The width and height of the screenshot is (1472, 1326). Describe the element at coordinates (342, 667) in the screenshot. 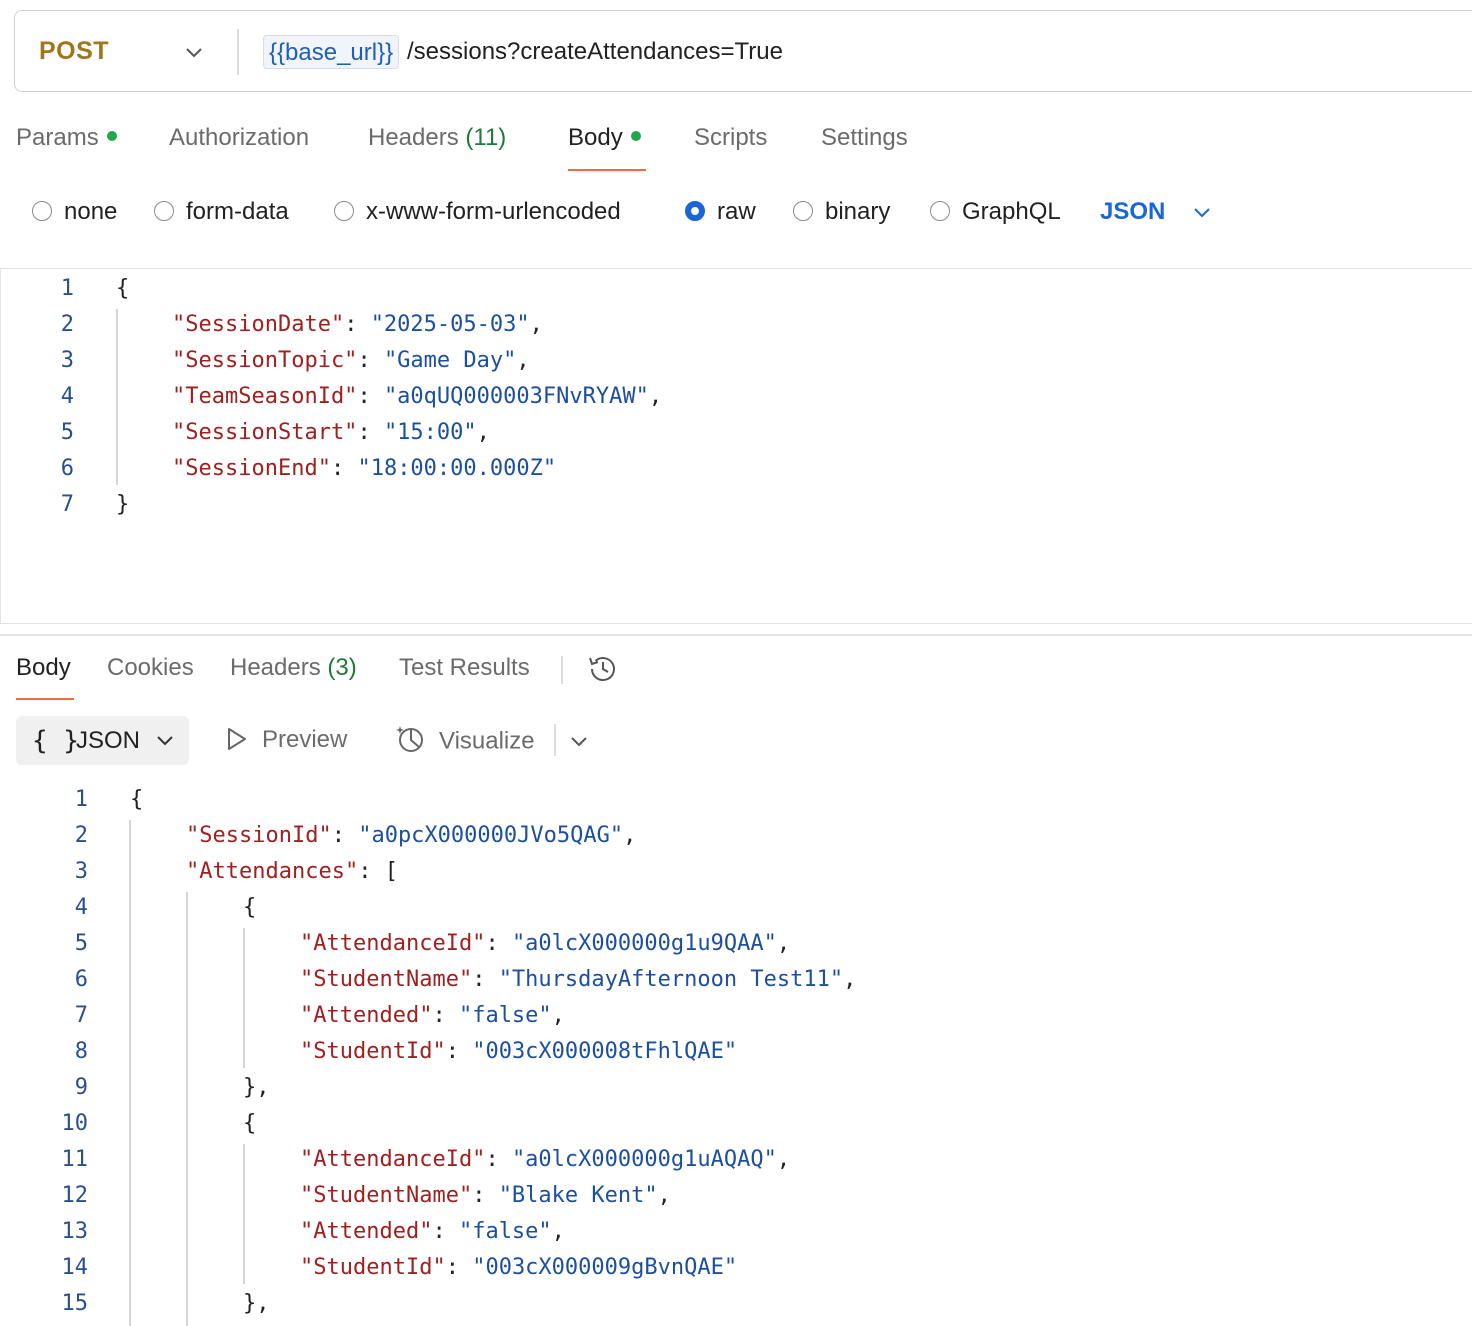

I see `headers-count: (3)` at that location.